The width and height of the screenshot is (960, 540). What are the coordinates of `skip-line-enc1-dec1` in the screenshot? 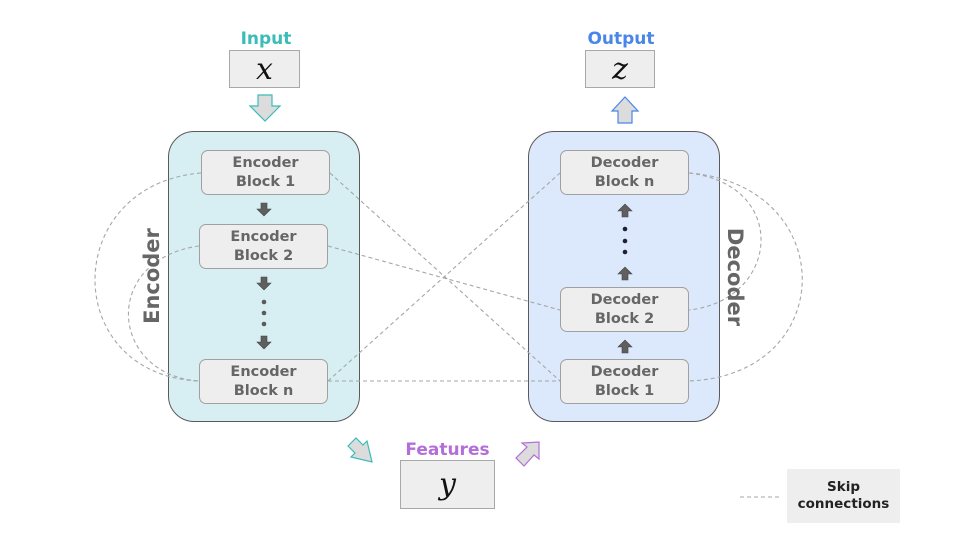 It's located at (445, 277).